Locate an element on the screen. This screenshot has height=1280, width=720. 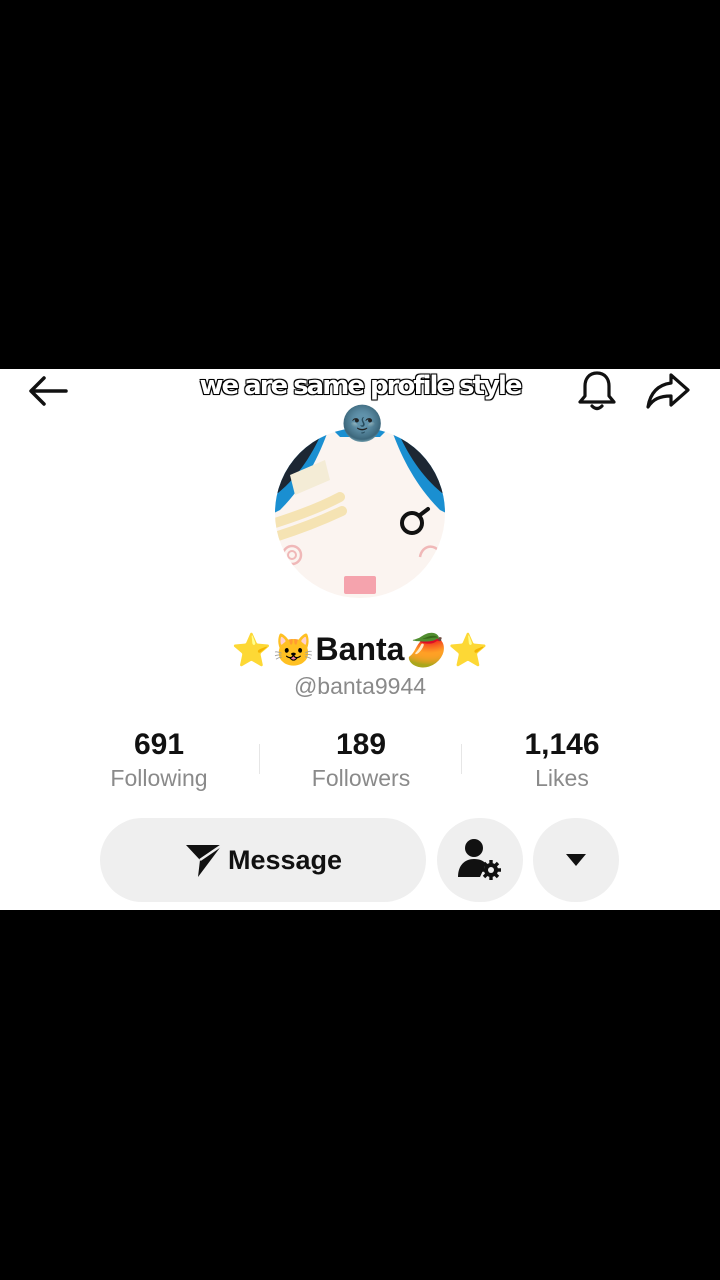
display-name: Banta is located at coordinates (360, 649).